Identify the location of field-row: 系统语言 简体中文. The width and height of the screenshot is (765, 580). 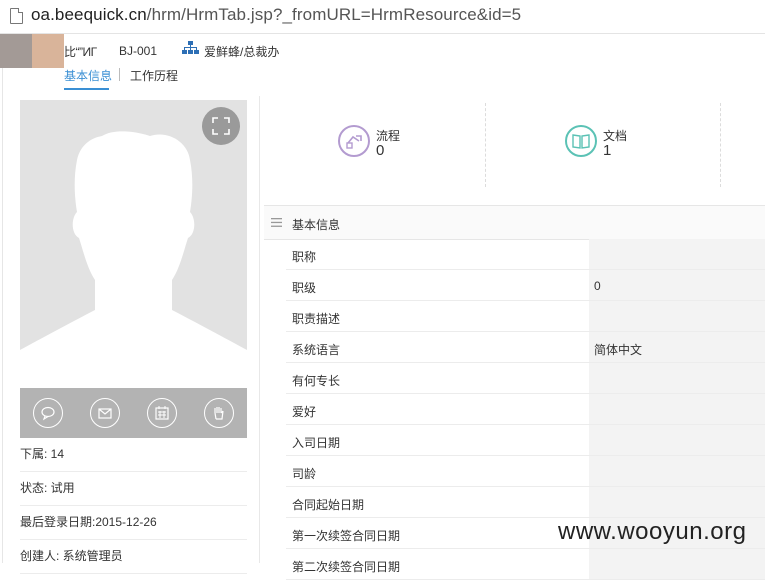
(525, 347).